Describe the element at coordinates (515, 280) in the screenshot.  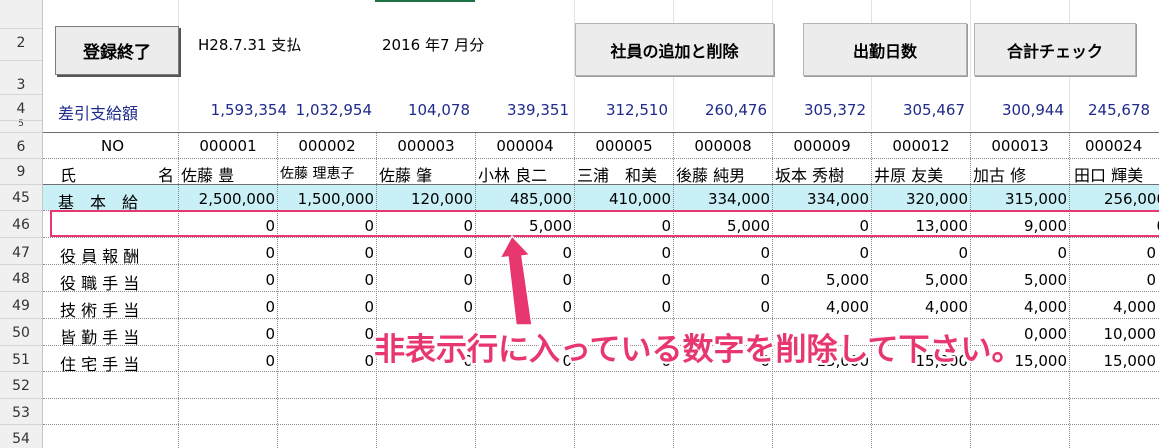
I see `callout-arrow-icon` at that location.